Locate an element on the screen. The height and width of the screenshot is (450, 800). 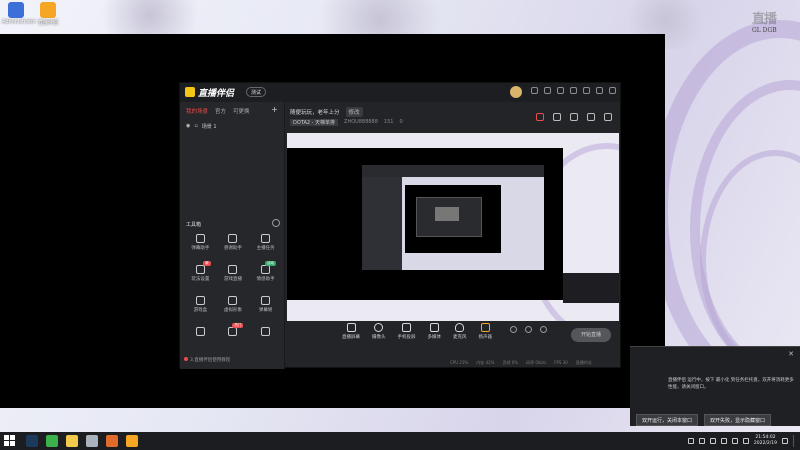
tab-my-scenes: 我的场景 is located at coordinates (197, 111).